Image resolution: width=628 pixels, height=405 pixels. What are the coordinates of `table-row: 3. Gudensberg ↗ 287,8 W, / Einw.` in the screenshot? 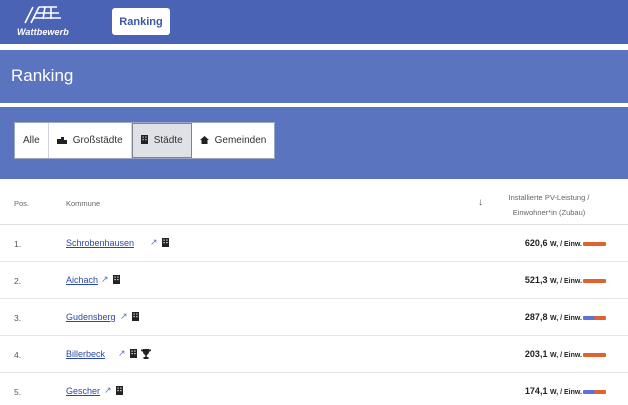 It's located at (314, 318).